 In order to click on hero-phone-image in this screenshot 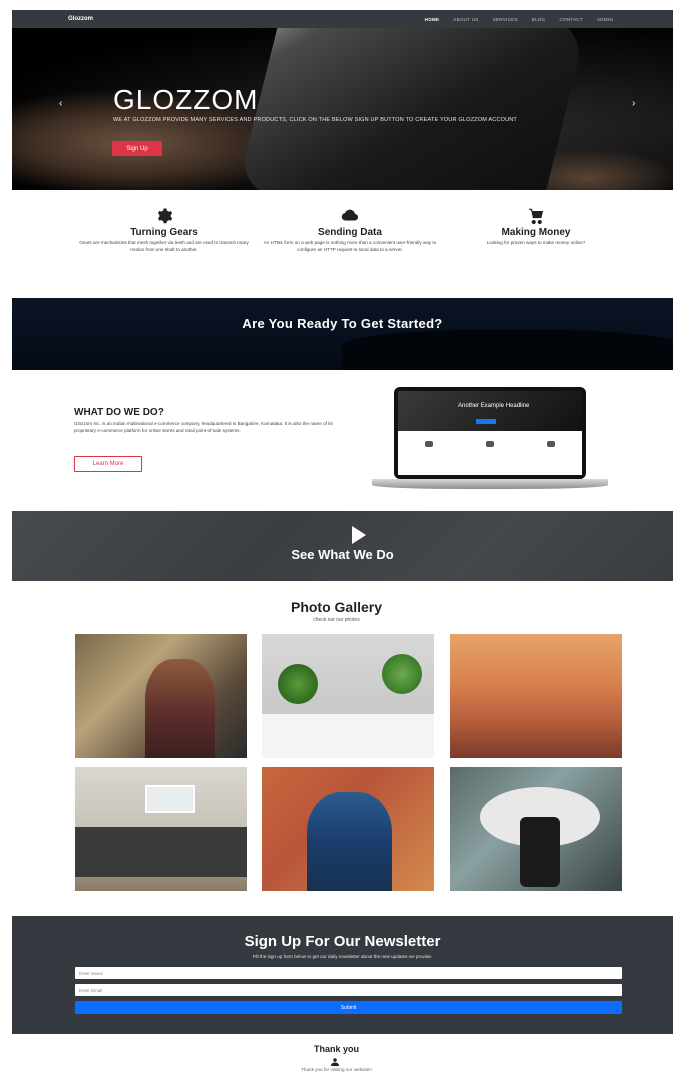, I will do `click(412, 109)`.